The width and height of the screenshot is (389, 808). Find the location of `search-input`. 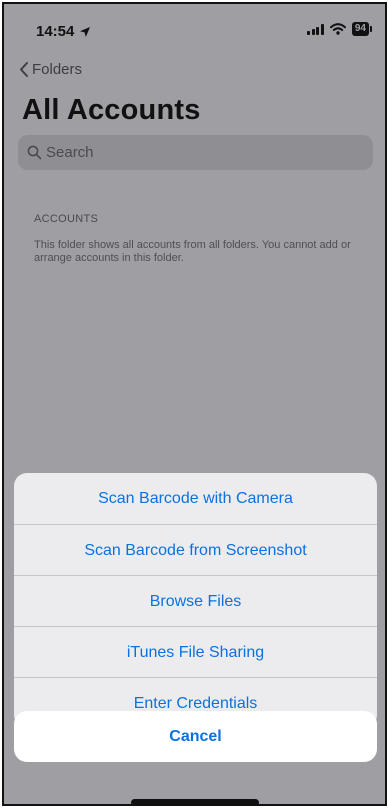

search-input is located at coordinates (196, 152).